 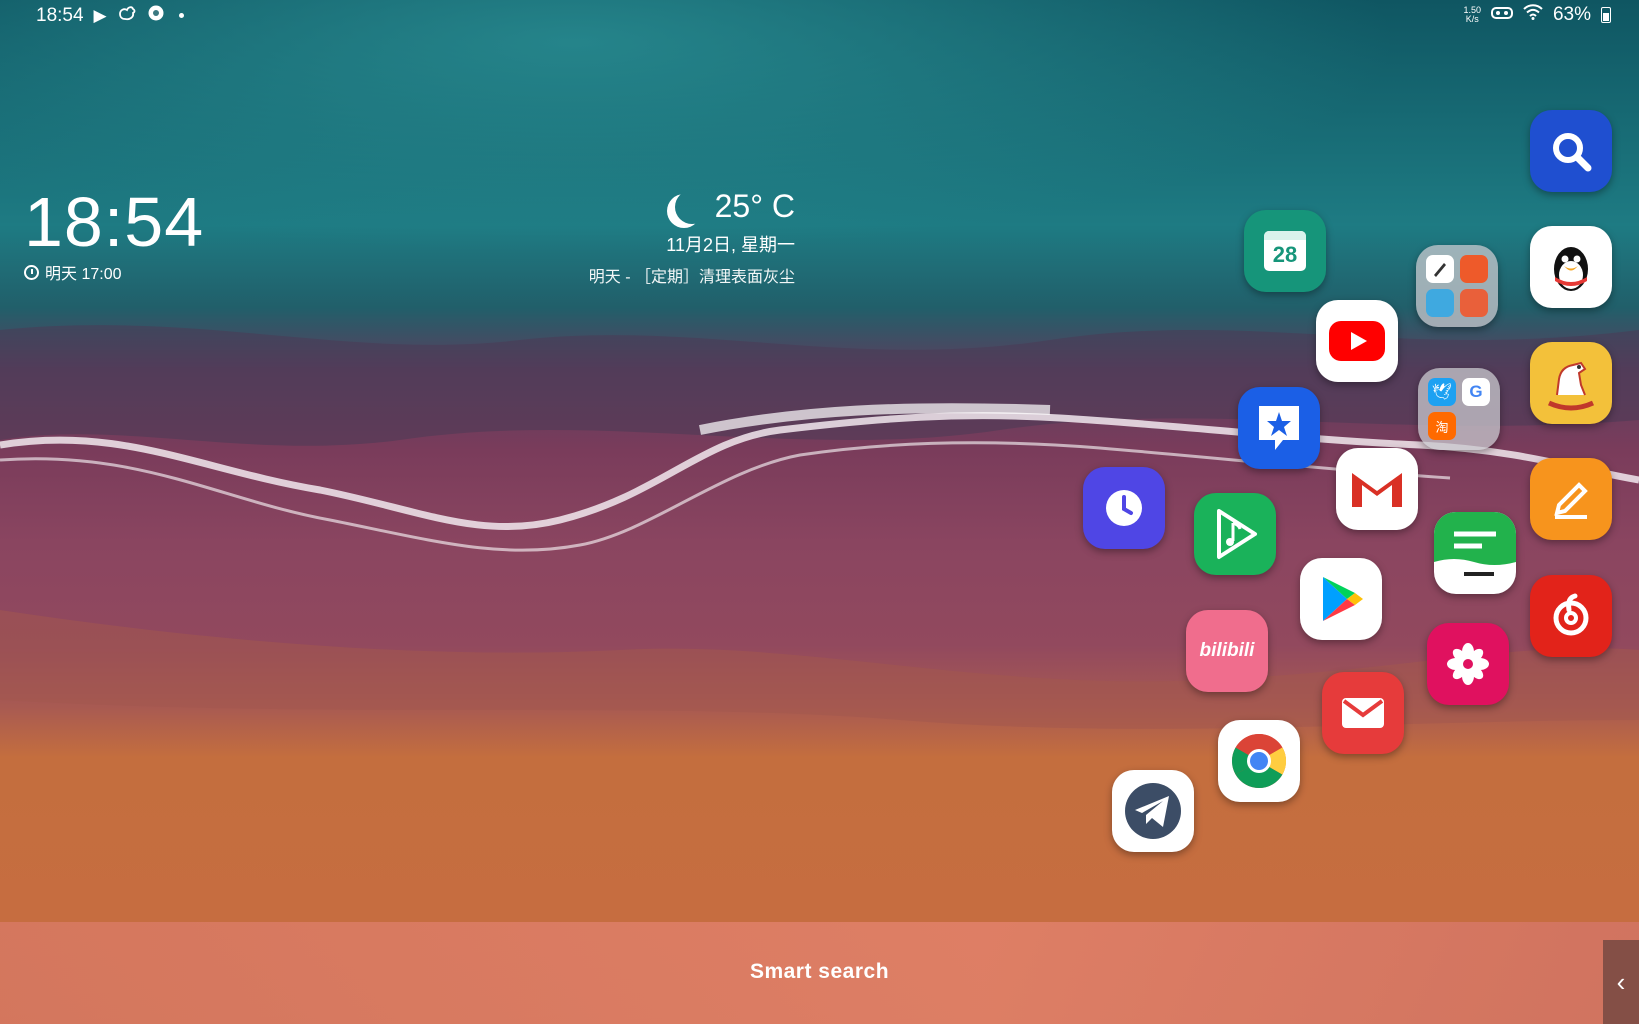 I want to click on alarm-text: 明天 17:00, so click(x=83, y=274).